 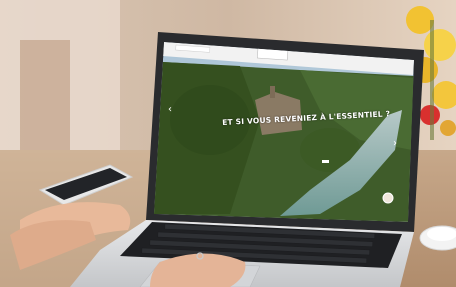 What do you see at coordinates (395, 143) in the screenshot?
I see `carousel-next-icon: ›` at bounding box center [395, 143].